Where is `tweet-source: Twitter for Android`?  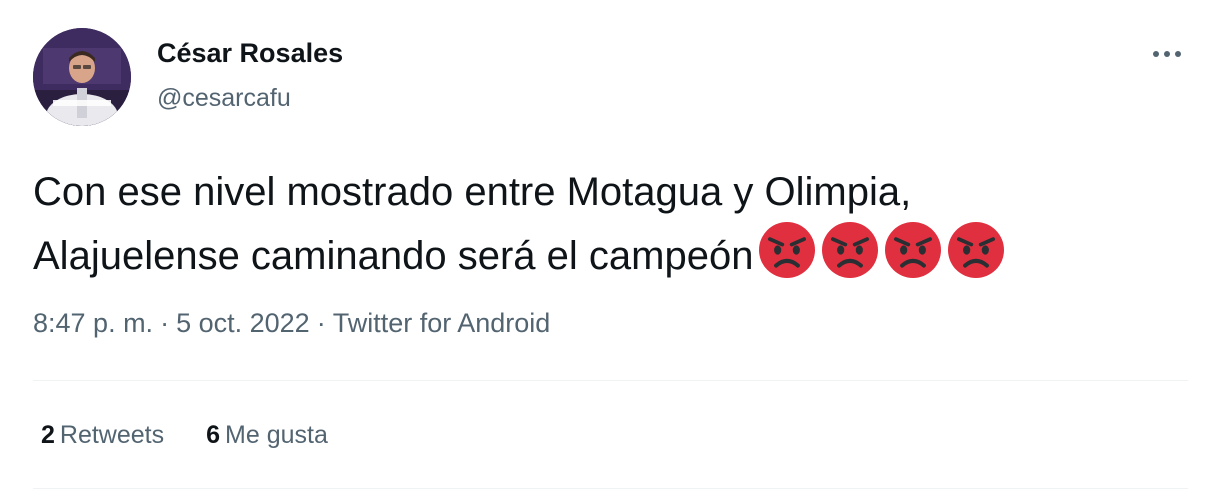
tweet-source: Twitter for Android is located at coordinates (442, 323).